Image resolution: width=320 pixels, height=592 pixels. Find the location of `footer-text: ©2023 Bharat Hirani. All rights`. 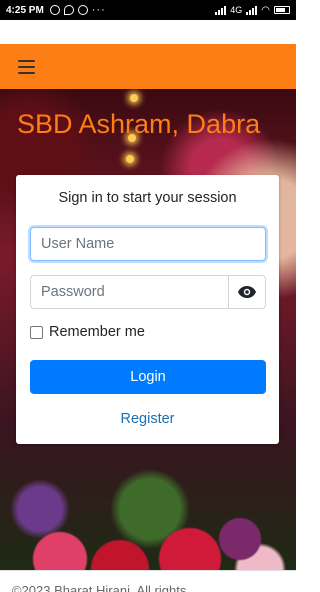

footer-text: ©2023 Bharat Hirani. All rights is located at coordinates (99, 587).